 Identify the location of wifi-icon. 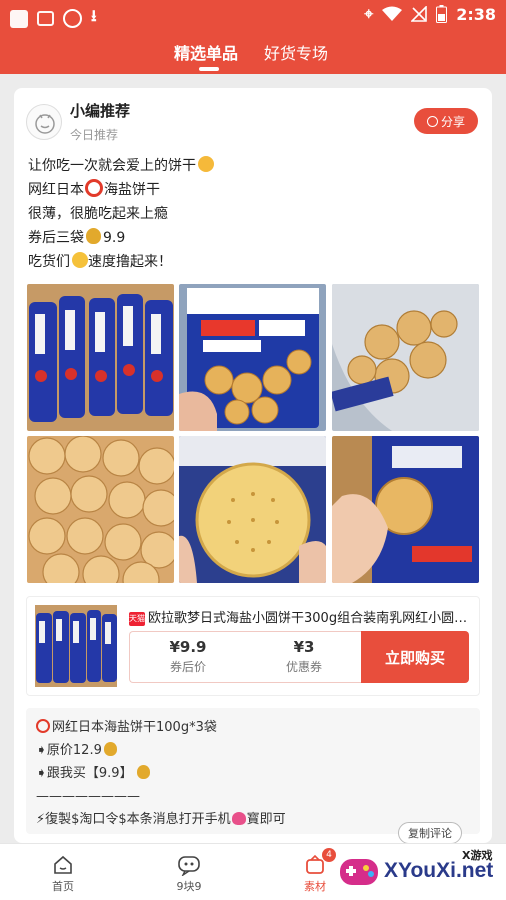
(392, 13).